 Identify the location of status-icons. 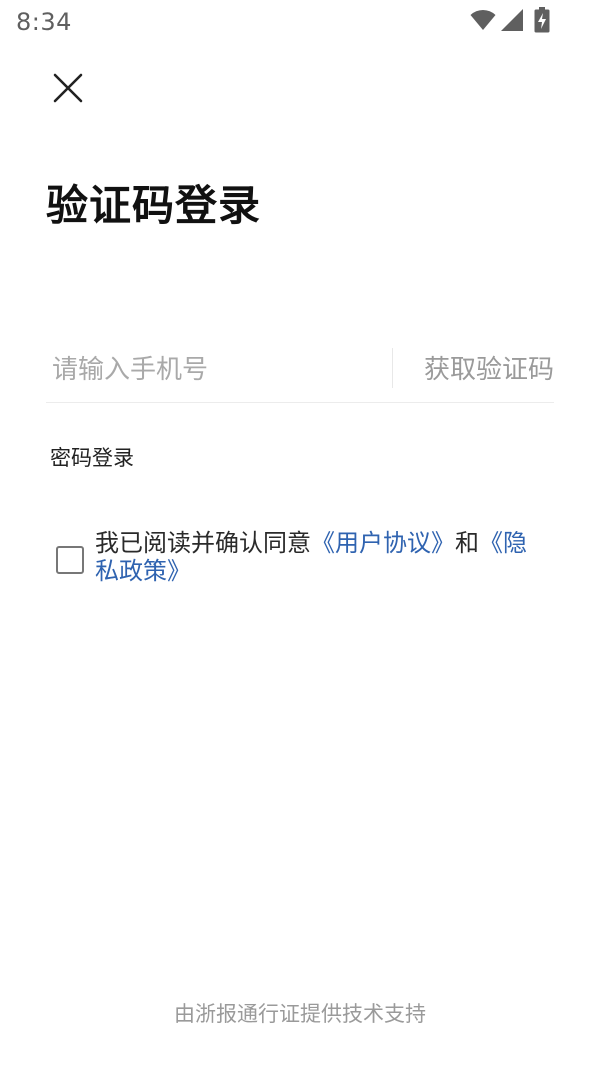
(510, 22).